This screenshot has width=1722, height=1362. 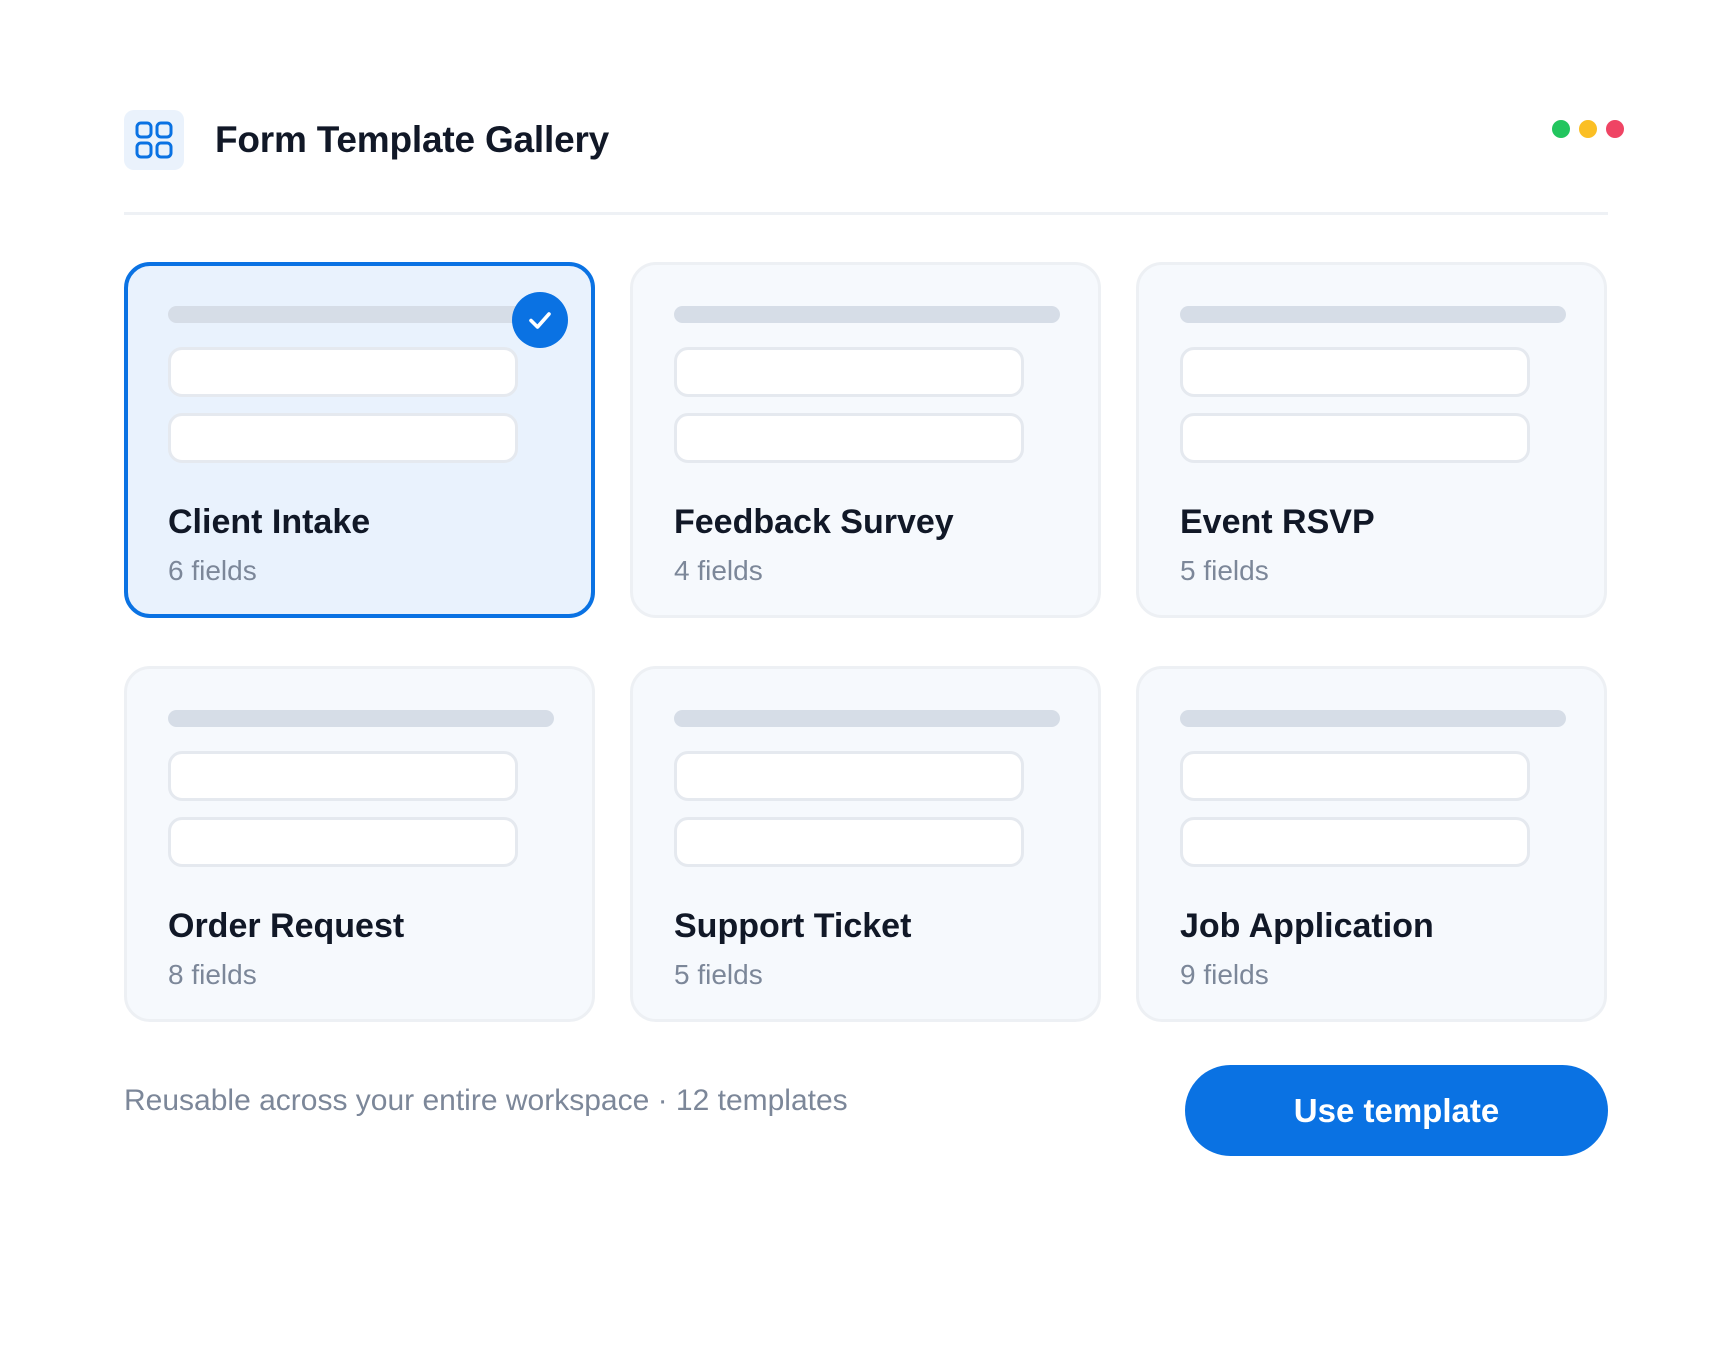 What do you see at coordinates (1561, 129) in the screenshot?
I see `window-dot-green` at bounding box center [1561, 129].